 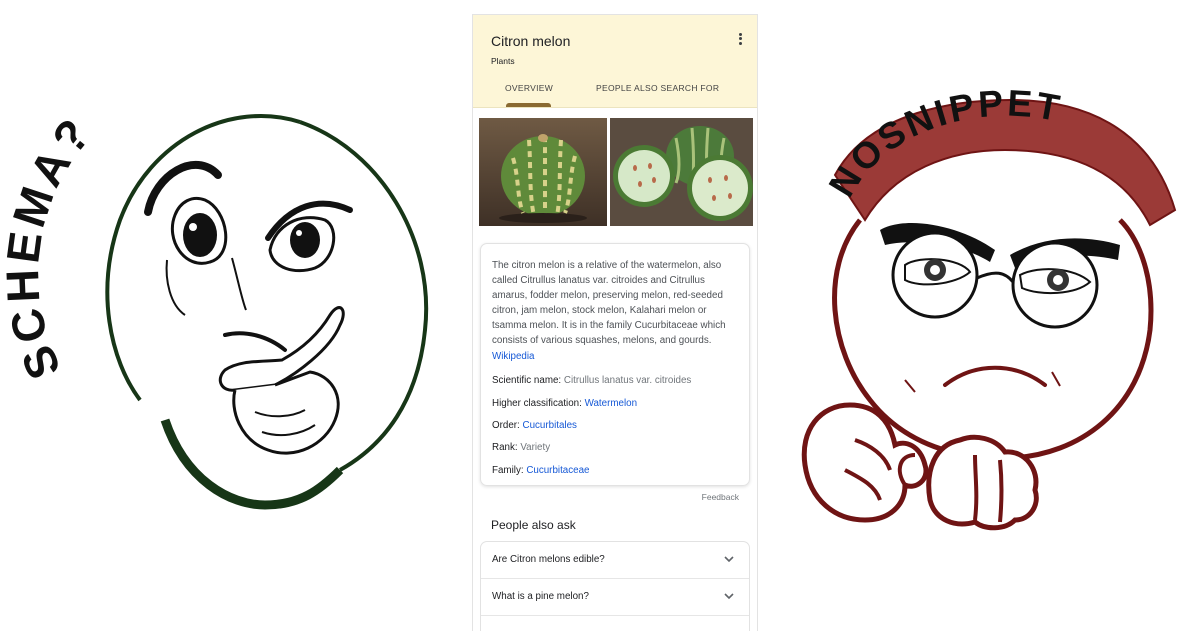 I want to click on fact-label: Higher classification:, so click(x=537, y=403).